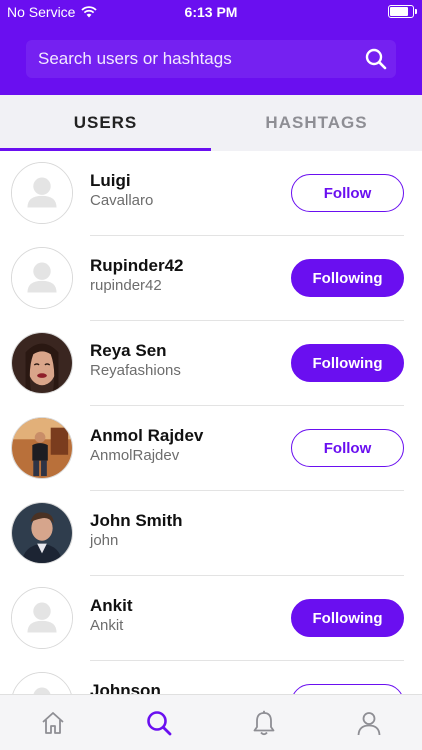  I want to click on user-name: Anmol Rajdev, so click(147, 435).